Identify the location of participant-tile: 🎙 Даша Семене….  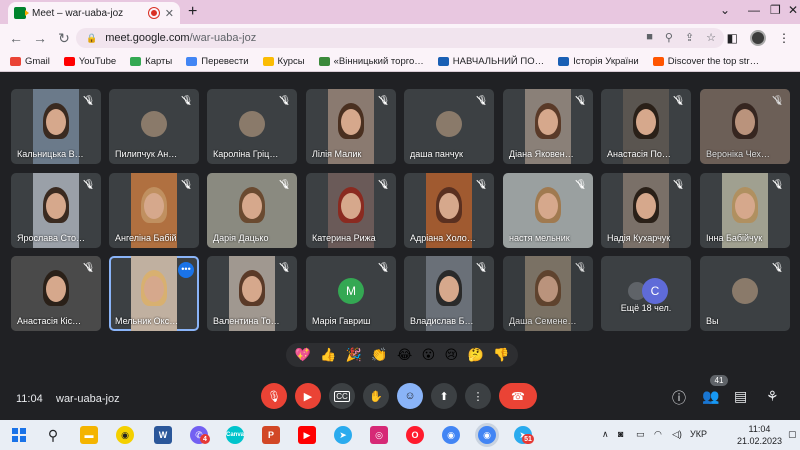
(548, 293).